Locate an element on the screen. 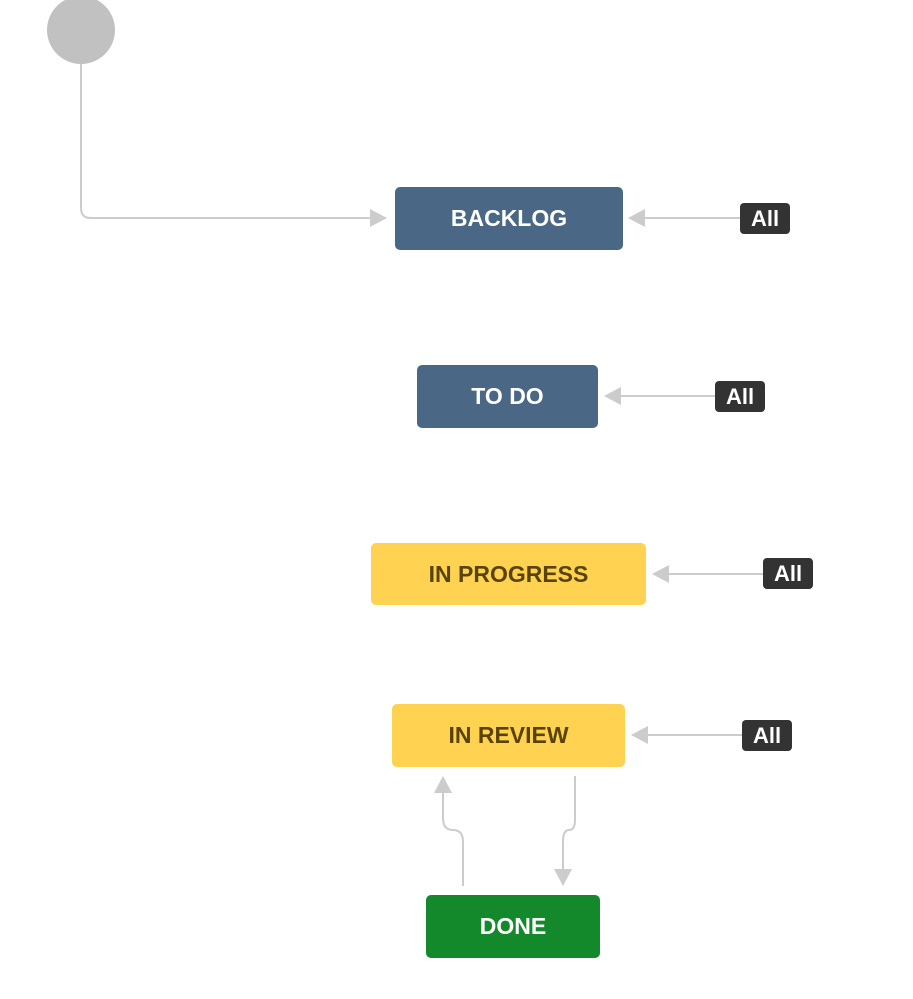  status-backlog: BACKLOG is located at coordinates (509, 218).